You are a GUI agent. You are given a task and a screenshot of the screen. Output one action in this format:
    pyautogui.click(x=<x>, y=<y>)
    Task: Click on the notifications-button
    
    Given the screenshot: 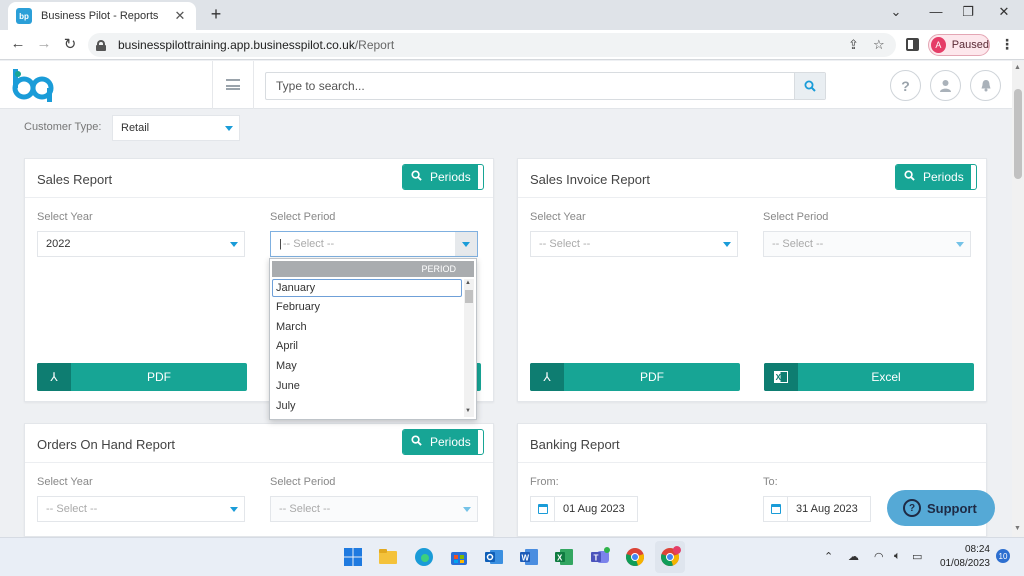 What is the action you would take?
    pyautogui.click(x=985, y=85)
    